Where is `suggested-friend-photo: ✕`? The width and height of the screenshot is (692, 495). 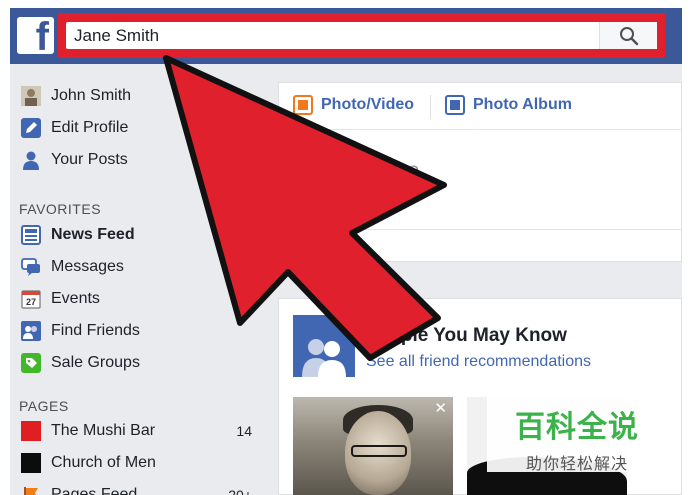
suggested-friend-photo: ✕ is located at coordinates (373, 446).